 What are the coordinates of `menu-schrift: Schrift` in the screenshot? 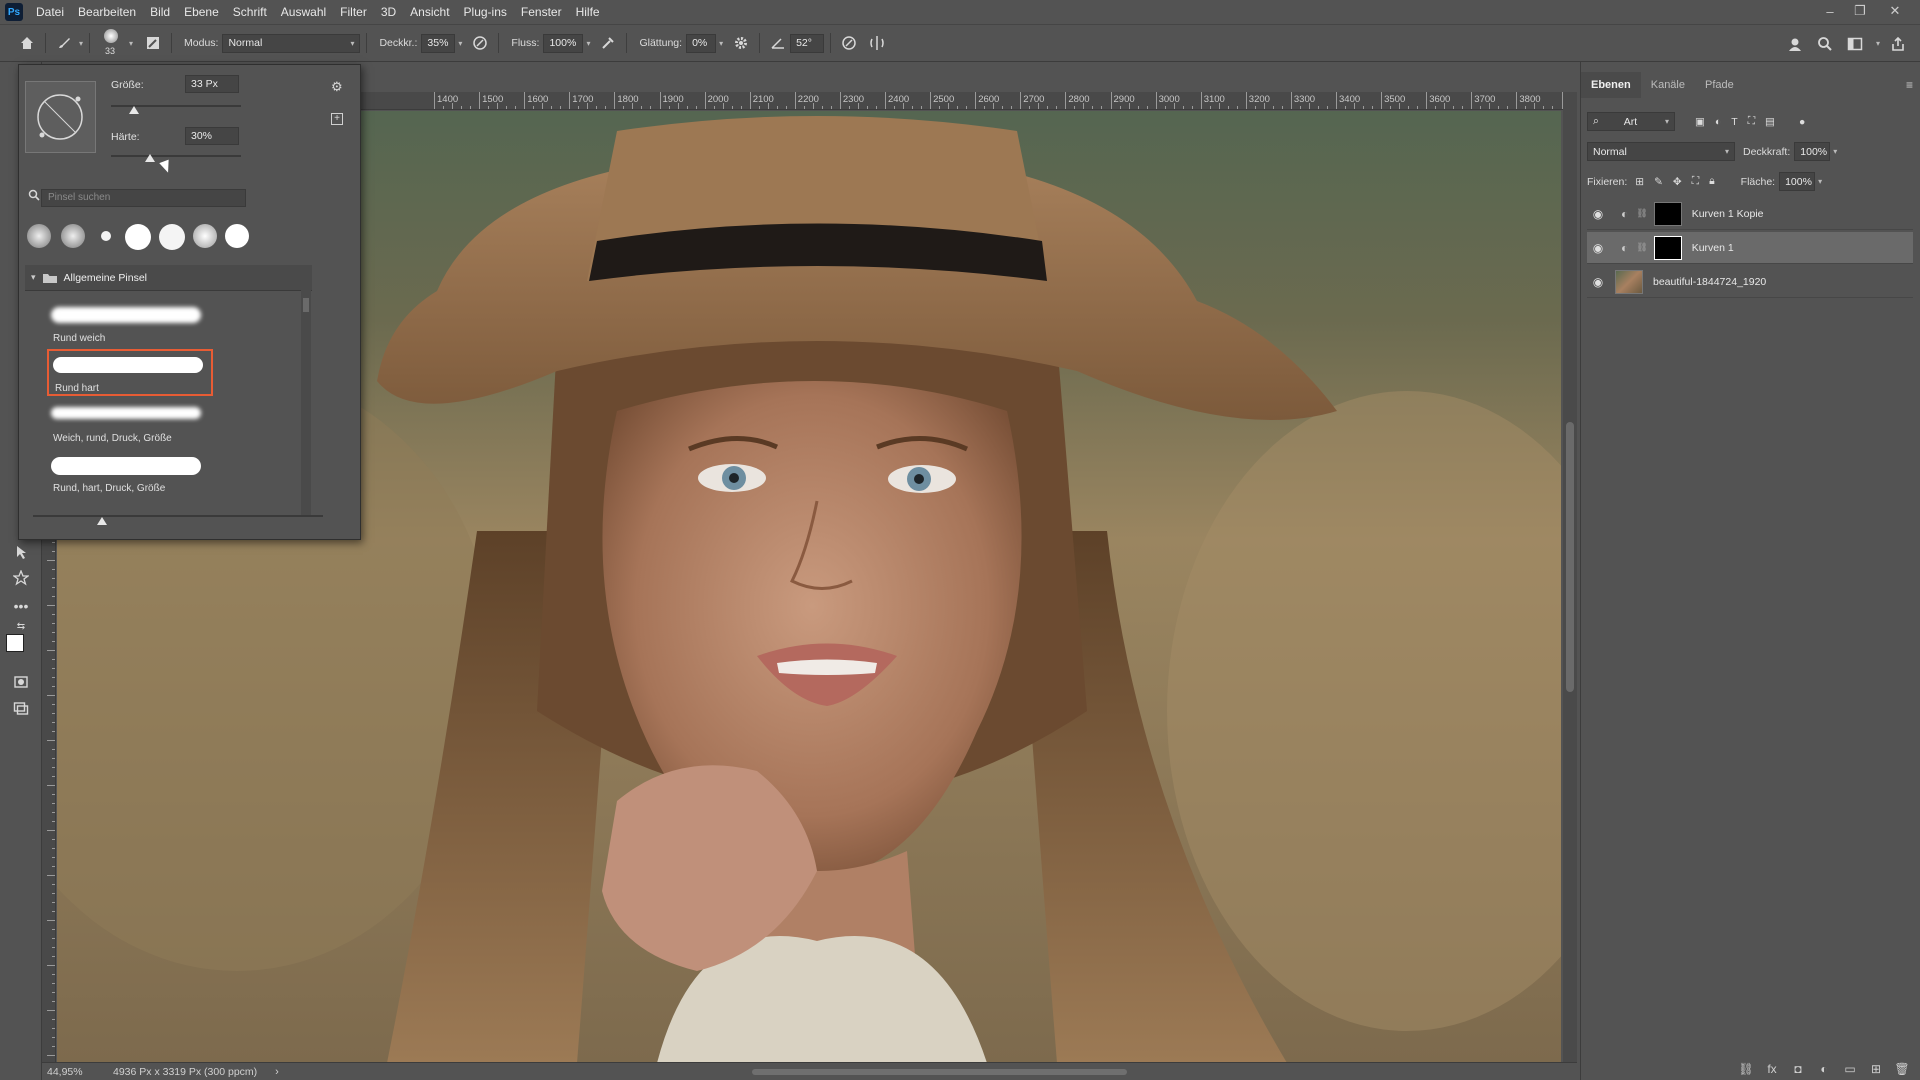 It's located at (250, 12).